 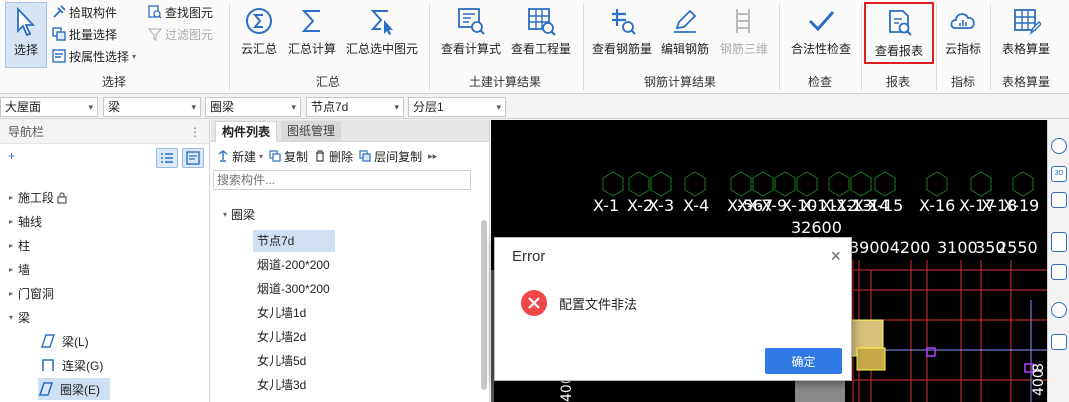 I want to click on filter-element-button: 过滤图元, so click(x=180, y=34).